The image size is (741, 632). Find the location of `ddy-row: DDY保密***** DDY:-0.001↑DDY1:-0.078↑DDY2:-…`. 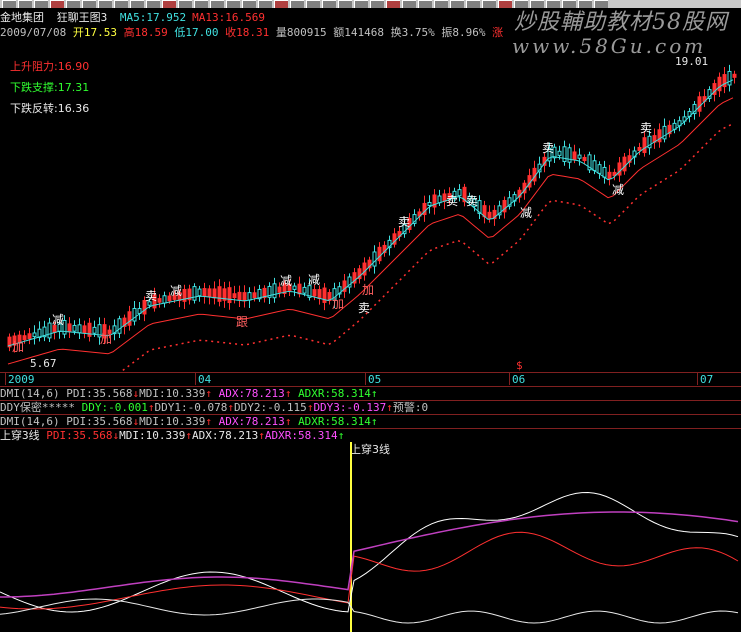

ddy-row: DDY保密***** DDY:-0.001↑DDY1:-0.078↑DDY2:-… is located at coordinates (214, 407).